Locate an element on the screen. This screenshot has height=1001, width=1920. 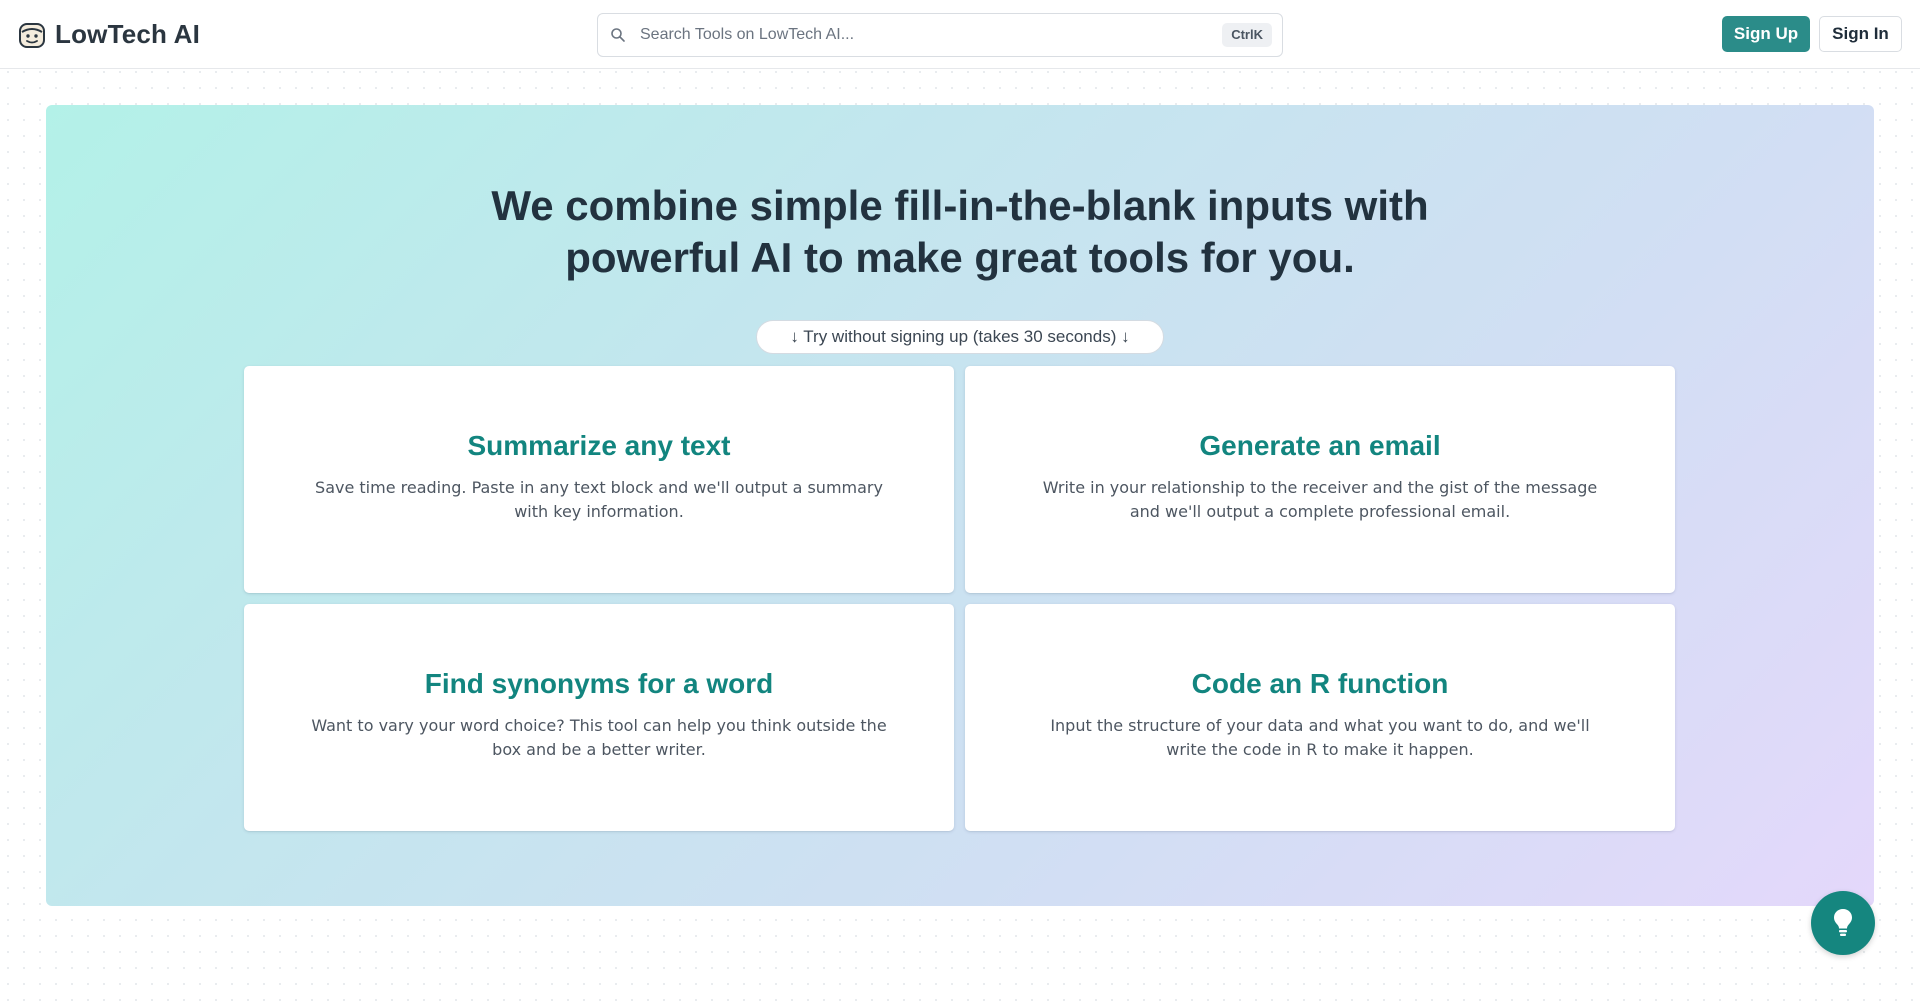
sign-in-button: Sign In is located at coordinates (1860, 34).